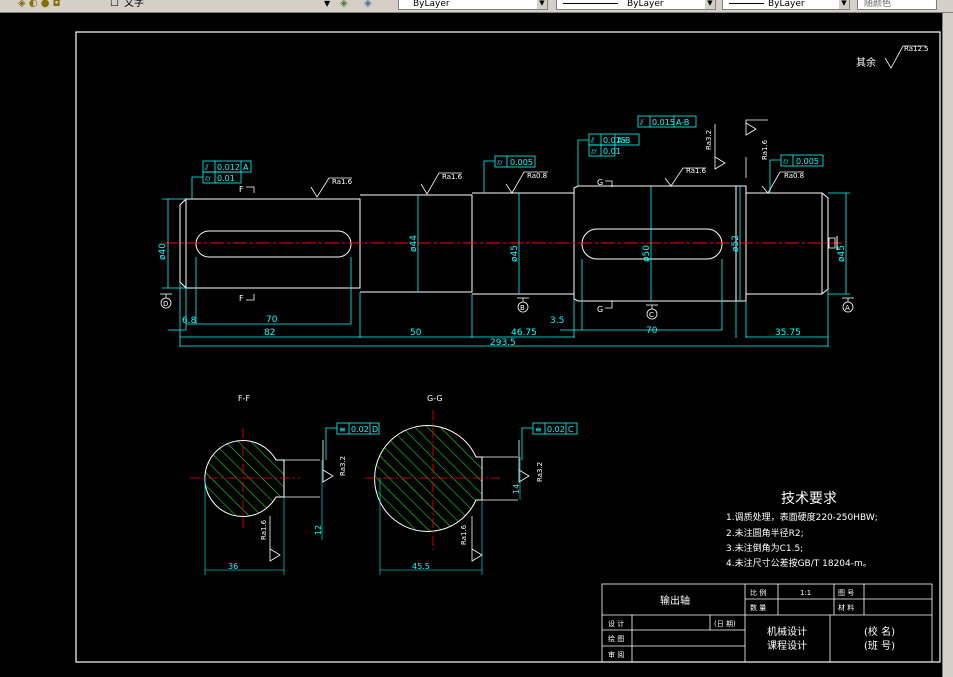 The width and height of the screenshot is (953, 677). I want to click on tol-sec1: 0.02, so click(360, 429).